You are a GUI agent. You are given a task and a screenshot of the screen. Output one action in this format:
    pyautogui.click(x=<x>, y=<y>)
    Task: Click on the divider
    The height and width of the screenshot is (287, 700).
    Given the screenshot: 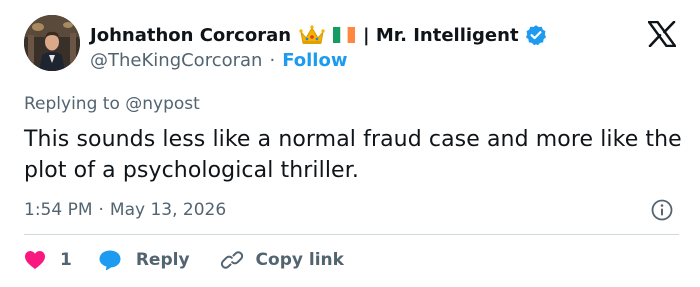 What is the action you would take?
    pyautogui.click(x=351, y=234)
    